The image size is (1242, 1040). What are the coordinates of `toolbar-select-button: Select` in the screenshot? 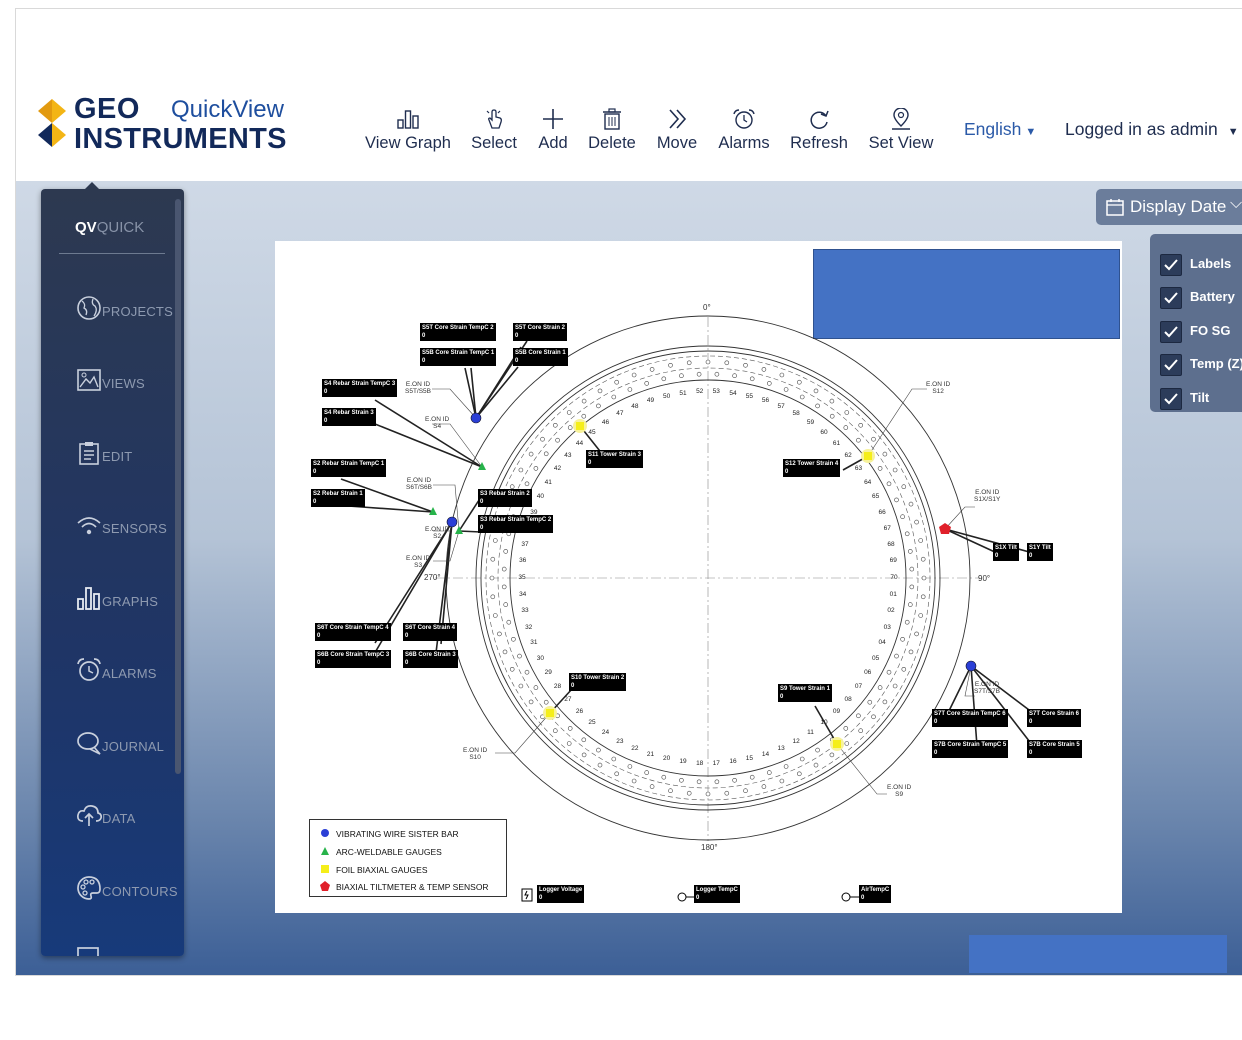 It's located at (494, 136).